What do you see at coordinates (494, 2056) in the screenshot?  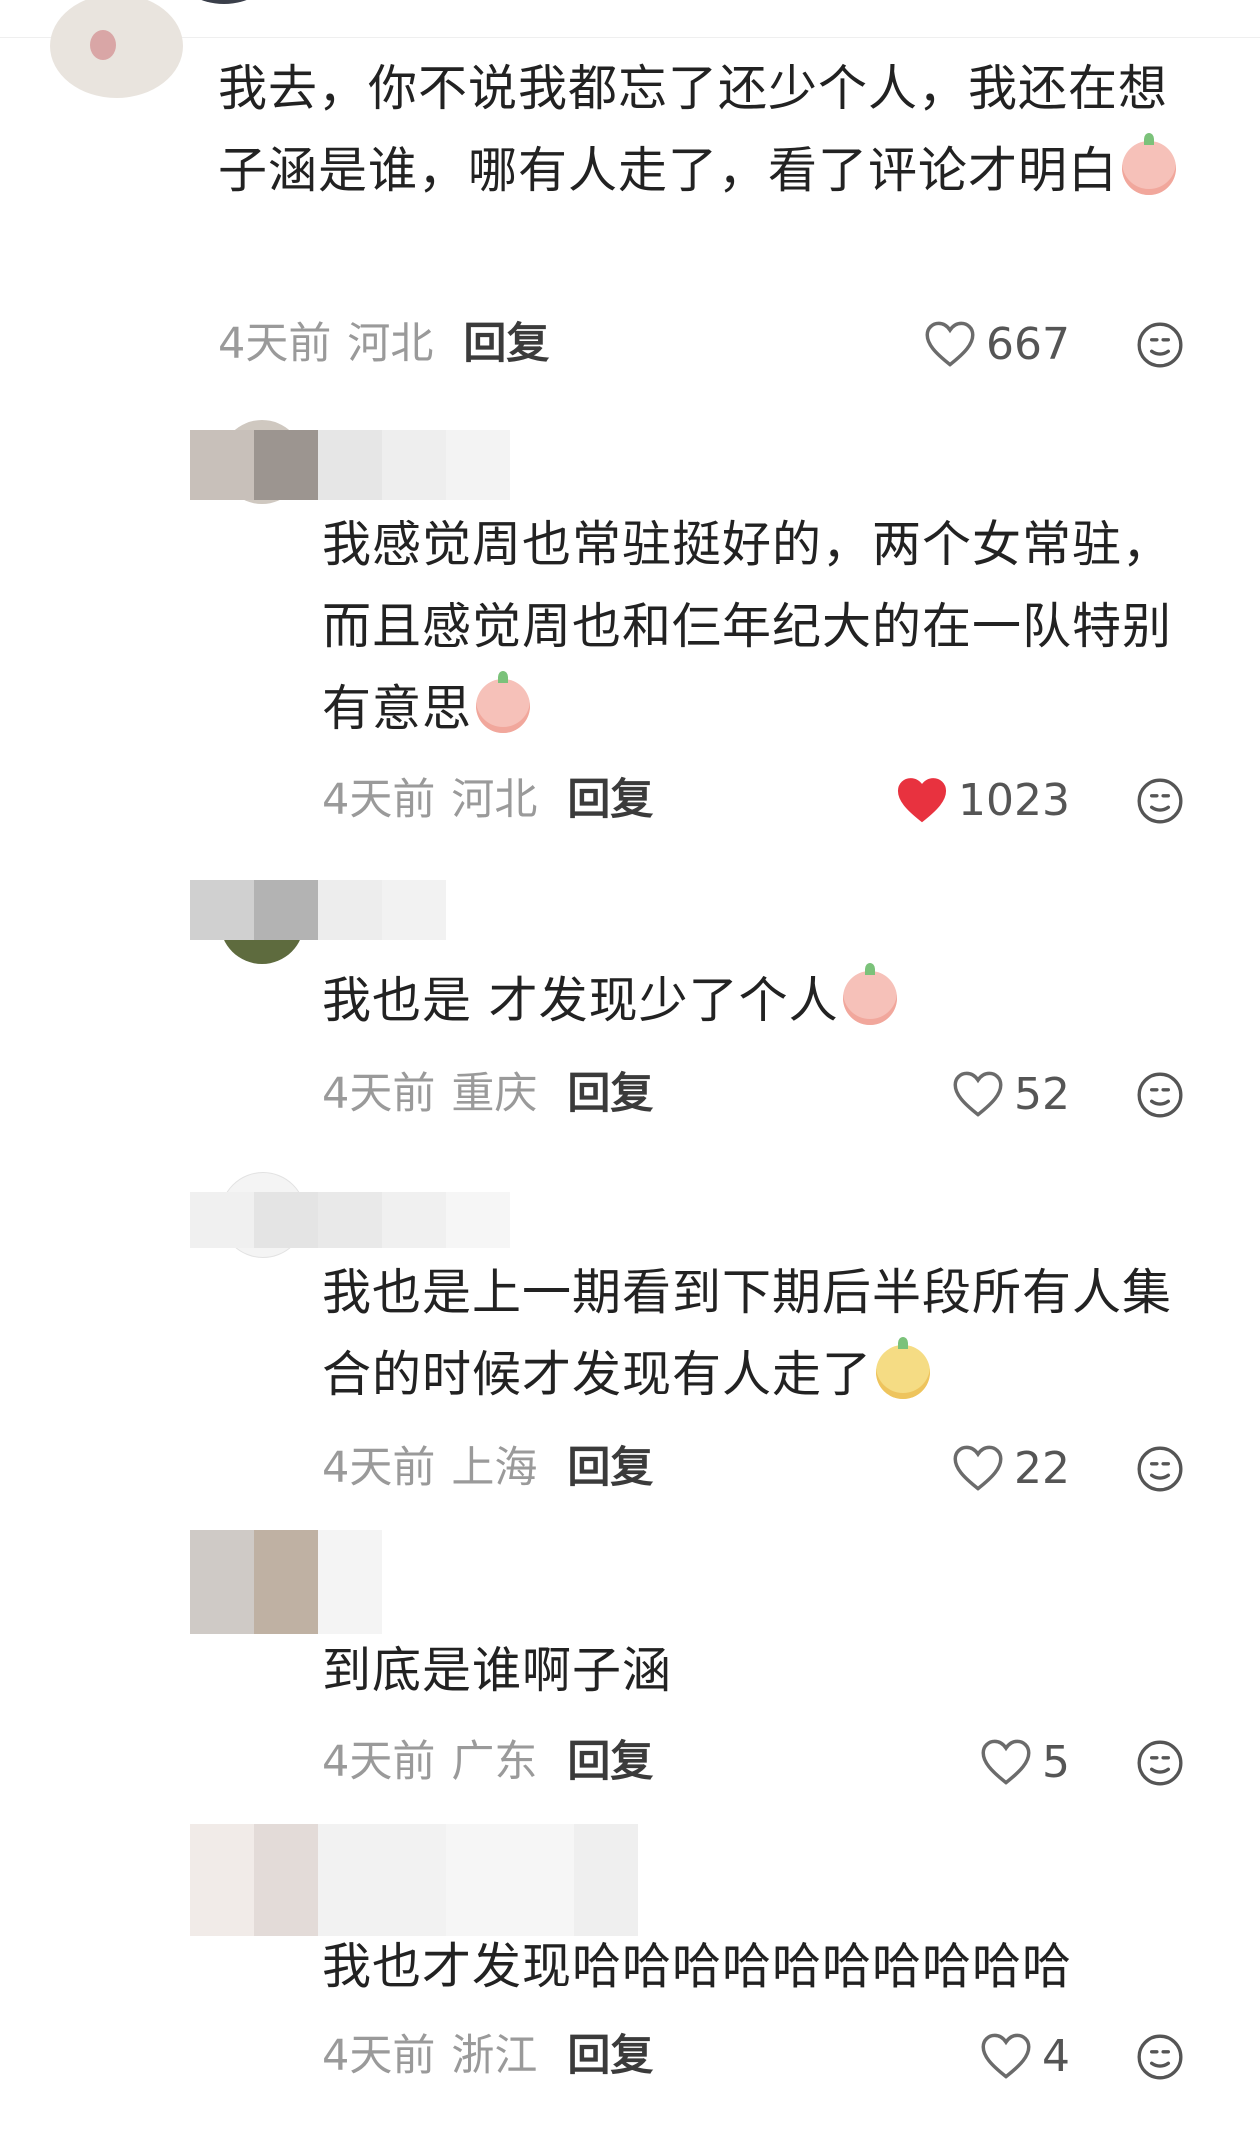 I see `comment-location: 浙江` at bounding box center [494, 2056].